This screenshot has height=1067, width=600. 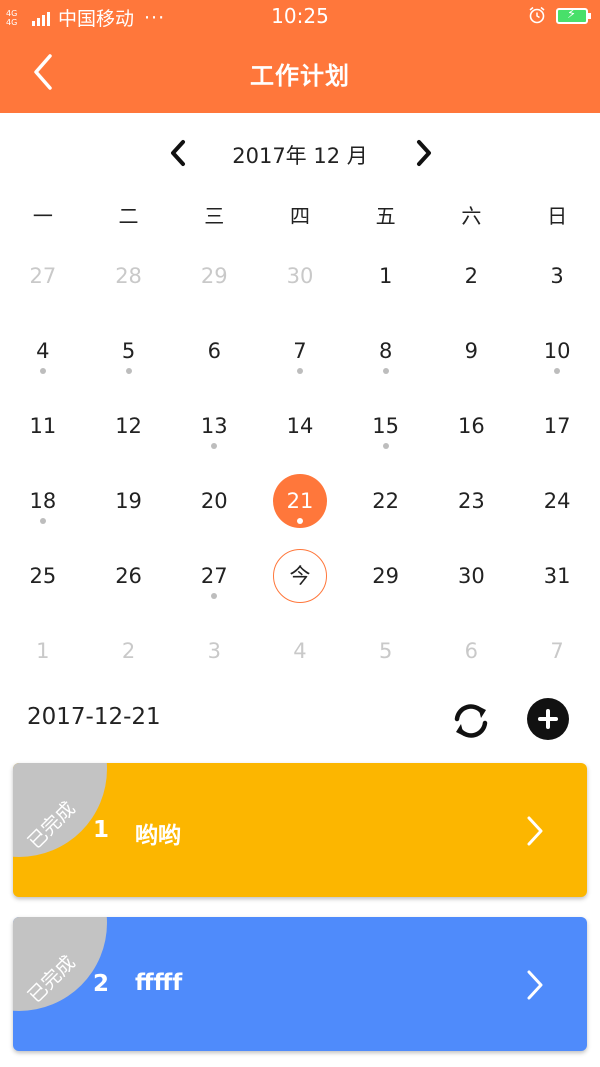 I want to click on calendar-day-number: 24, so click(x=557, y=501).